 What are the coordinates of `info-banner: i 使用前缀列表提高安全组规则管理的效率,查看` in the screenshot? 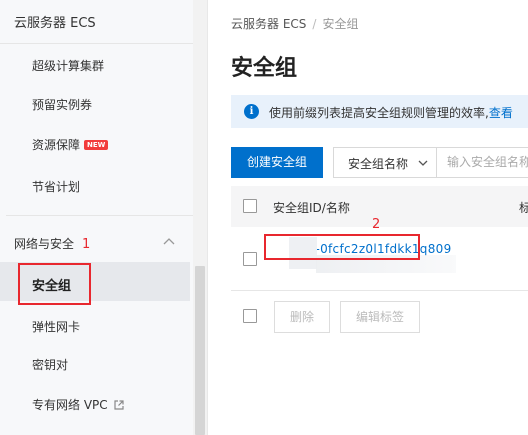 It's located at (379, 111).